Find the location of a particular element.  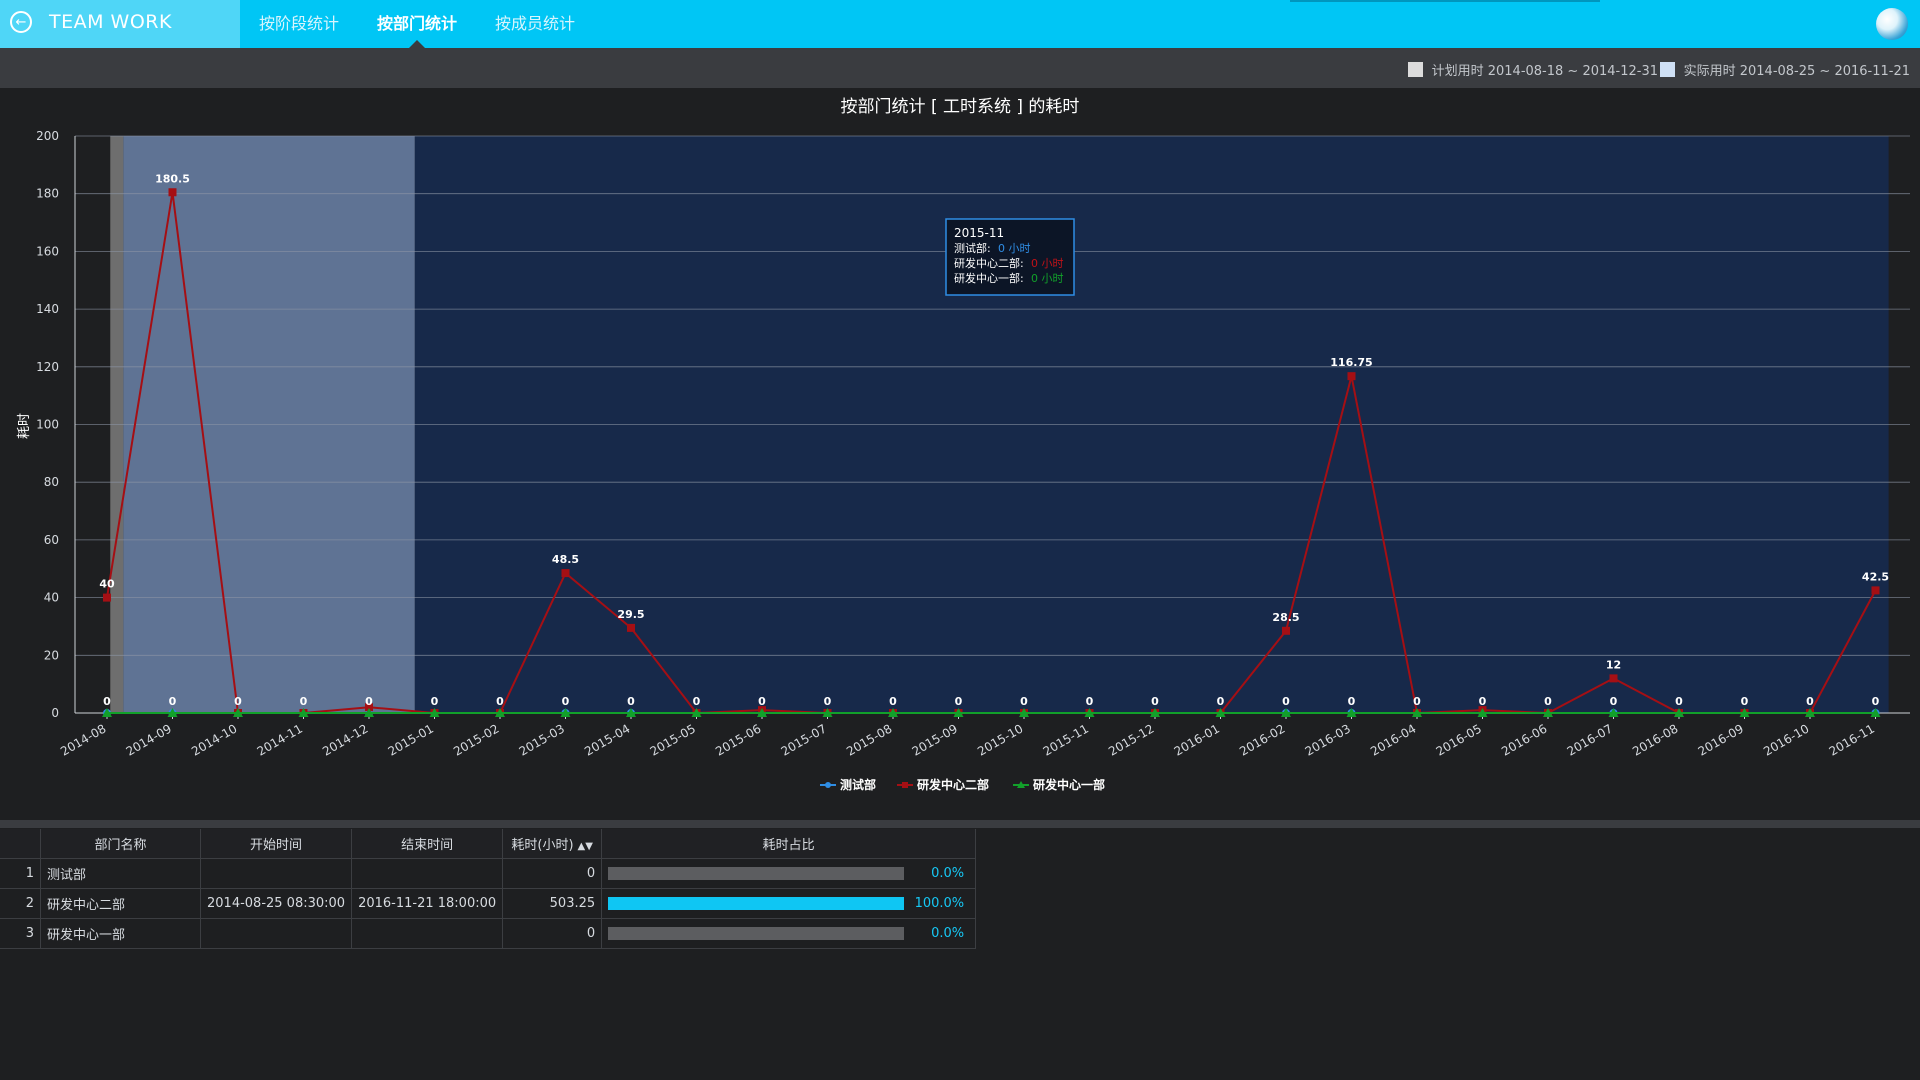

x-tick-label: 2016-08 is located at coordinates (1655, 739).